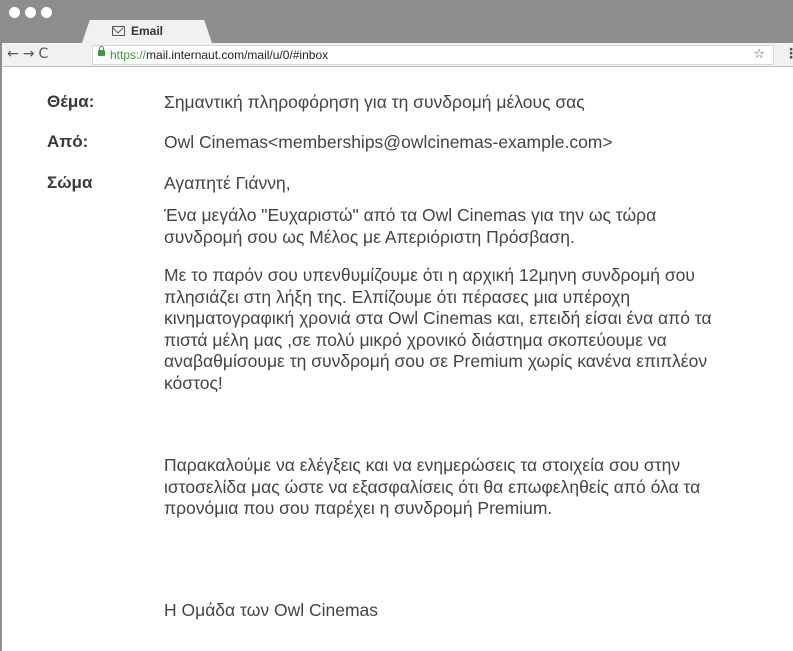 The height and width of the screenshot is (651, 793). I want to click on from-label: Από:, so click(68, 141).